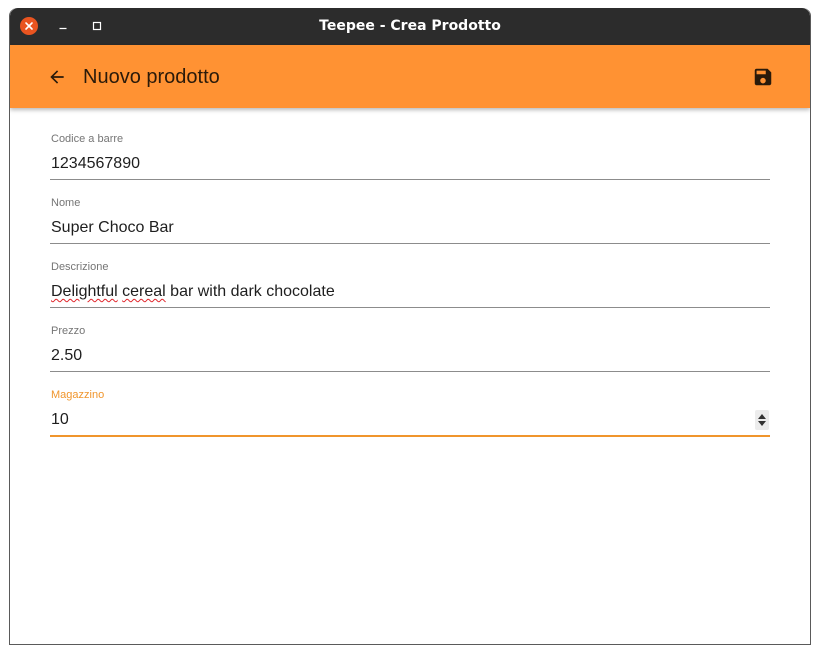  I want to click on stock-label: Magazzino, so click(78, 395).